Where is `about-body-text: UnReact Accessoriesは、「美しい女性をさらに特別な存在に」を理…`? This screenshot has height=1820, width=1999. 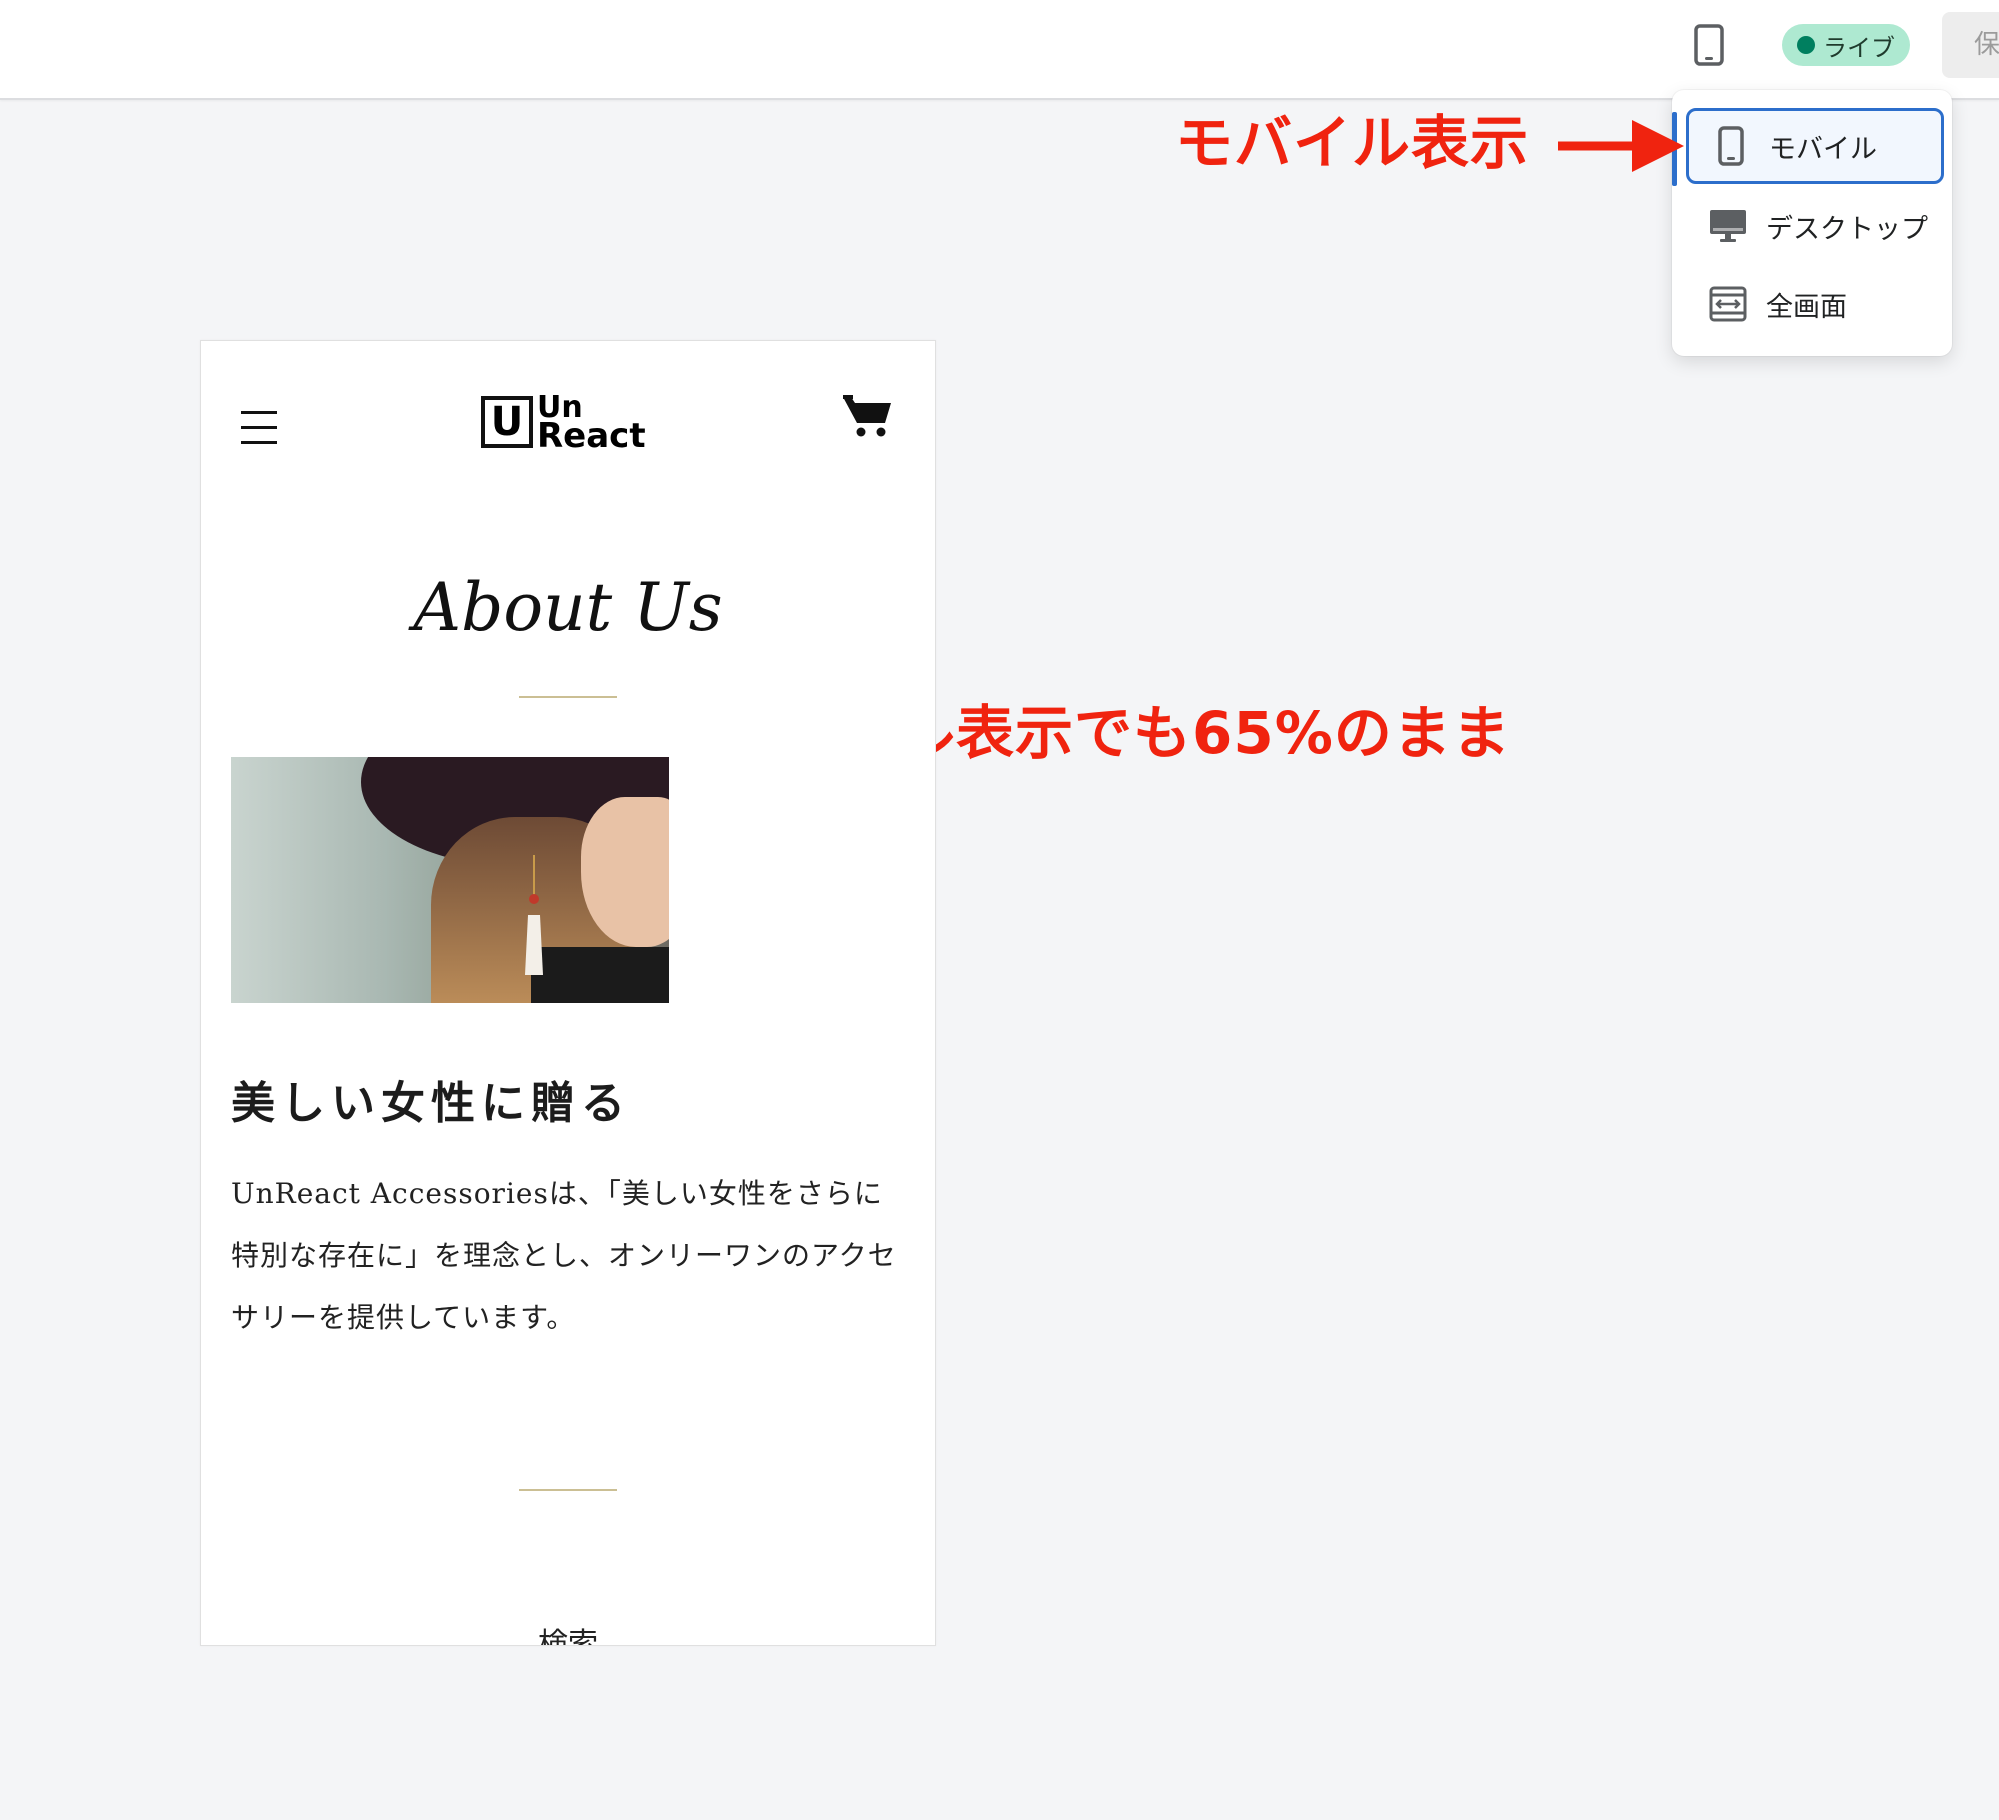 about-body-text: UnReact Accessoriesは、「美しい女性をさらに特別な存在に」を理… is located at coordinates (564, 1255).